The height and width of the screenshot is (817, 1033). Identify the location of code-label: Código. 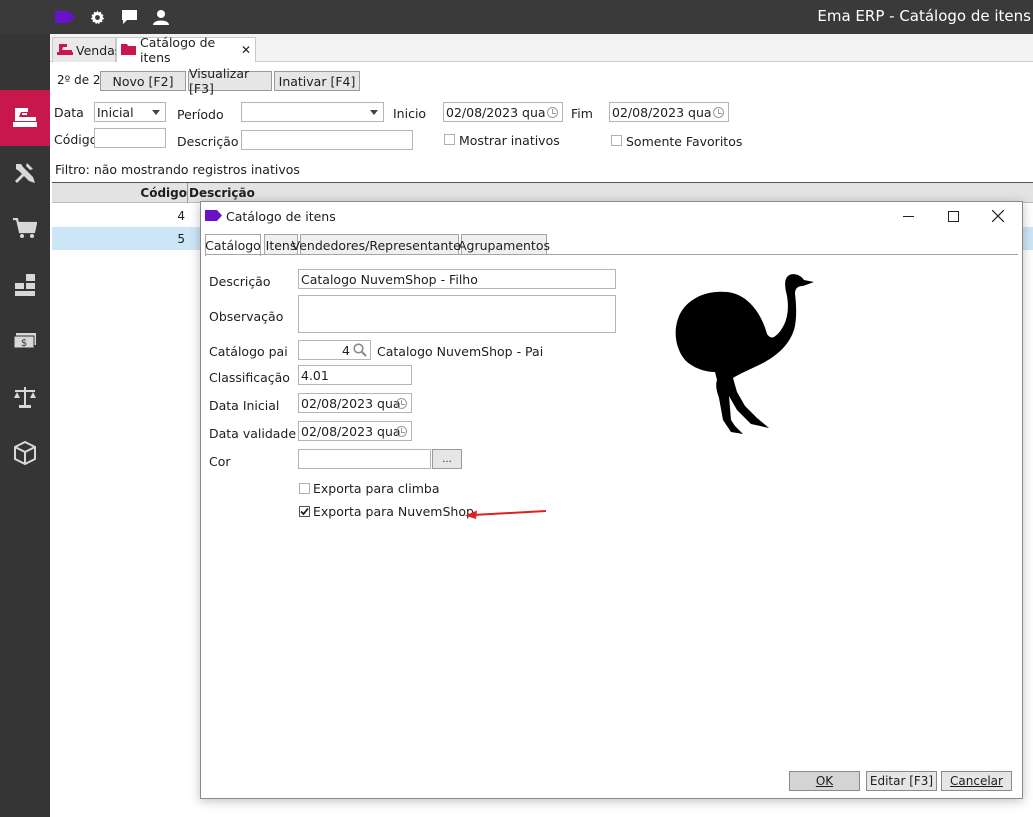
(76, 139).